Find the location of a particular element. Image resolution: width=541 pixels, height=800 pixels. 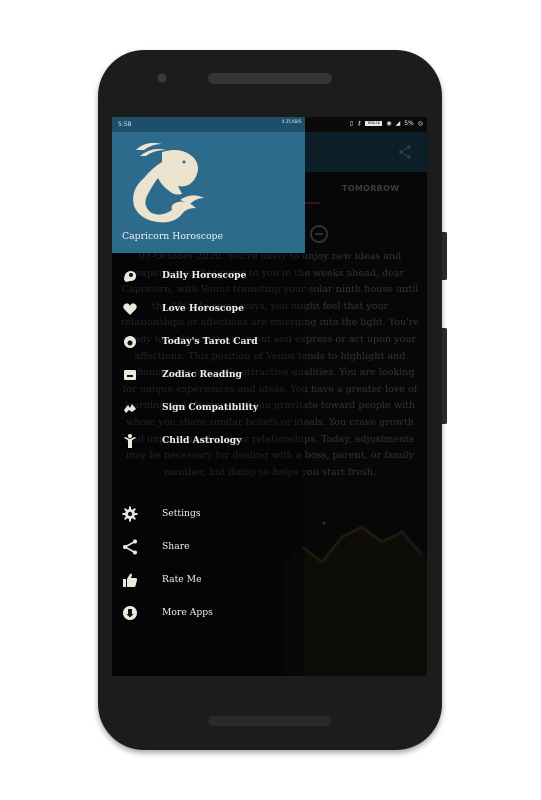

horoscope-icon is located at coordinates (130, 276).